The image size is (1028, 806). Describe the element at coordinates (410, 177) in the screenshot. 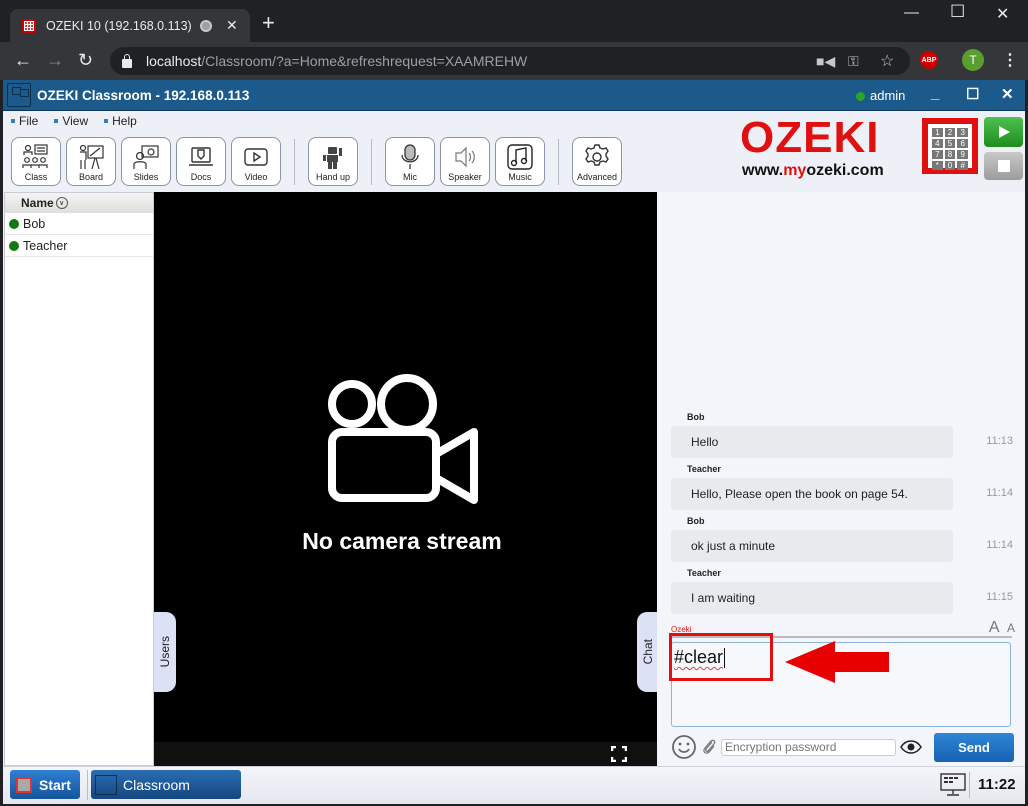

I see `mic-label: Mic` at that location.